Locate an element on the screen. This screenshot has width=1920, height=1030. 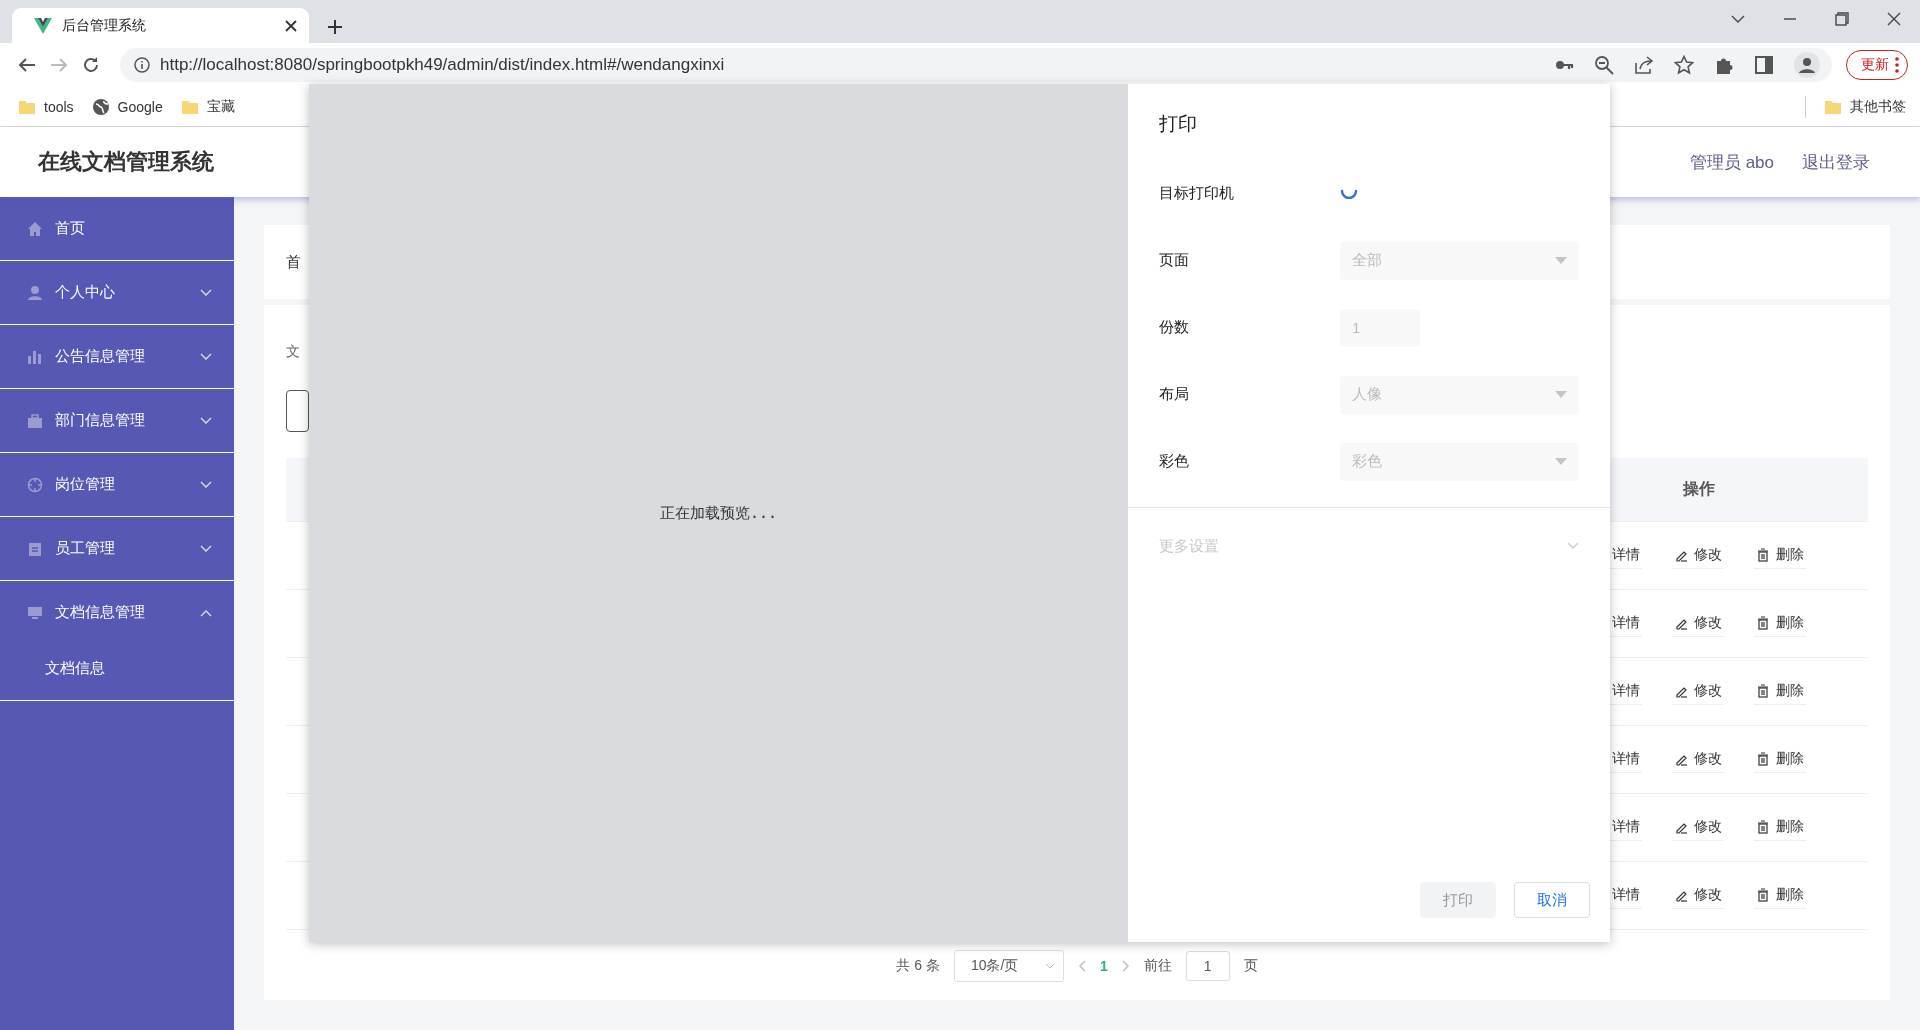
menu-item: 员工管理 is located at coordinates (117, 549).